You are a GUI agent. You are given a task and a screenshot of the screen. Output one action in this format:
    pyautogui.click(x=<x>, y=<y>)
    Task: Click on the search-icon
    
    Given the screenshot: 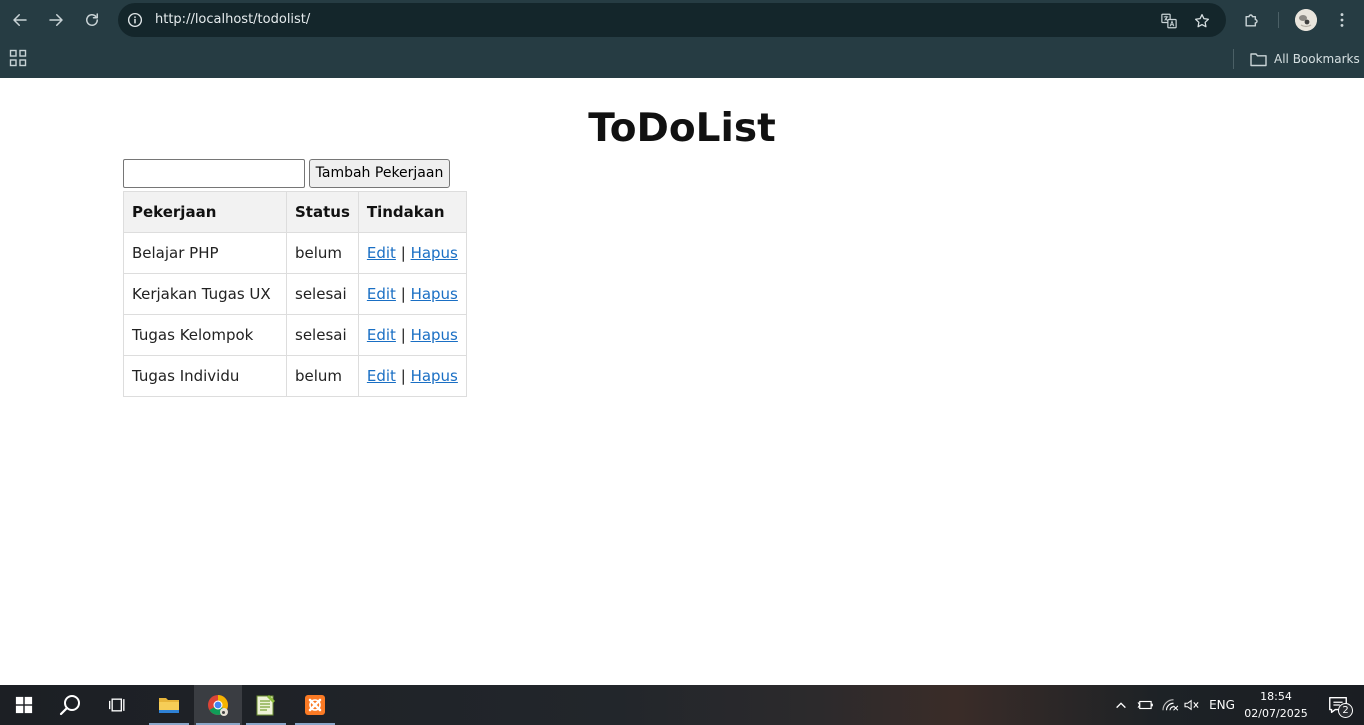 What is the action you would take?
    pyautogui.click(x=69, y=705)
    